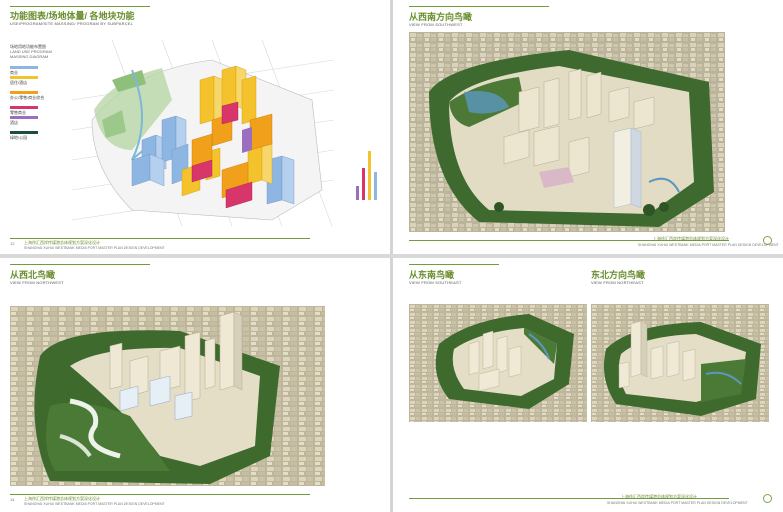  I want to click on page-subtitle-left: VIEW FROM SOUTHEAST, so click(435, 282).